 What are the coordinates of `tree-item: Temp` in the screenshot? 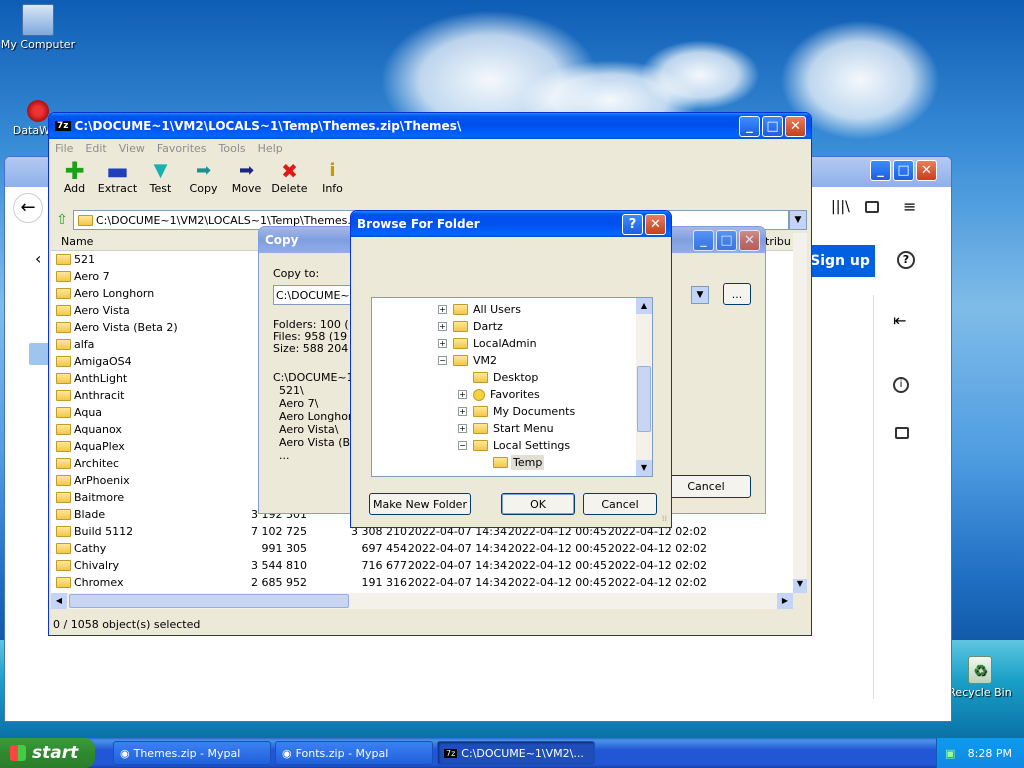 It's located at (504, 462).